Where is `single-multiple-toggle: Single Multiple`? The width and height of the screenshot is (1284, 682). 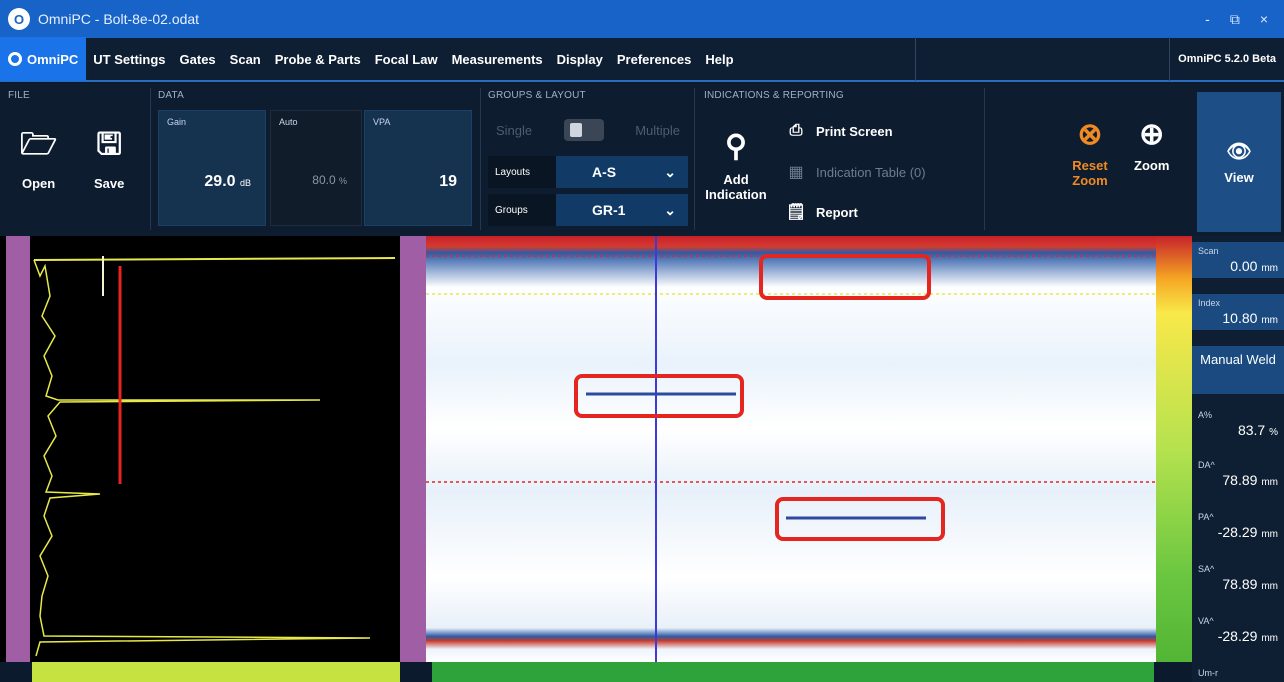 single-multiple-toggle: Single Multiple is located at coordinates (588, 130).